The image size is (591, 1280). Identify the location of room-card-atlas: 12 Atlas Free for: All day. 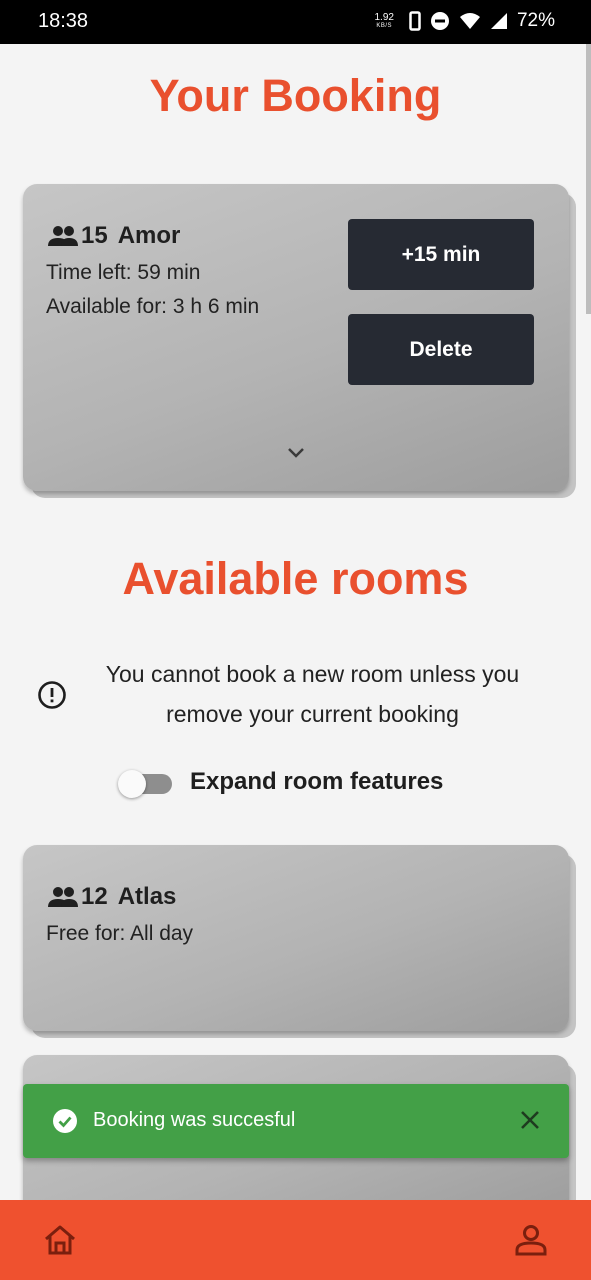
(296, 938).